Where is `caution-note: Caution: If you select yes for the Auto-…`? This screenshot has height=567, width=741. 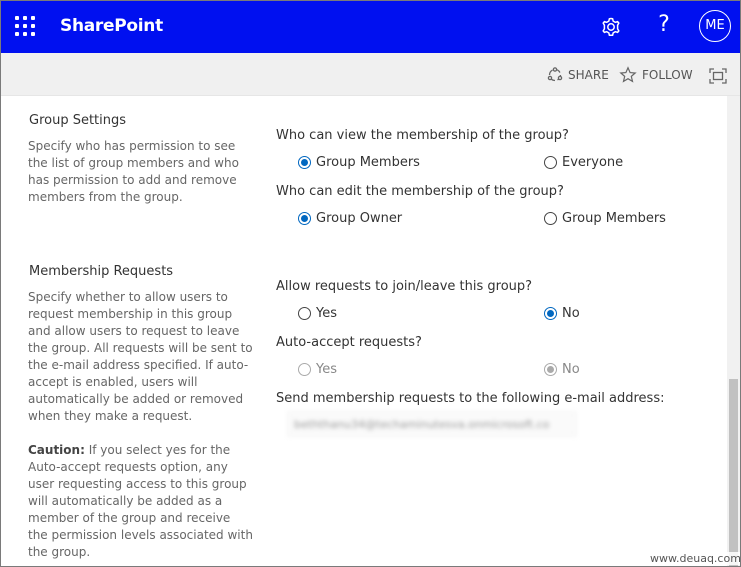
caution-note: Caution: If you select yes for the Auto-… is located at coordinates (140, 501).